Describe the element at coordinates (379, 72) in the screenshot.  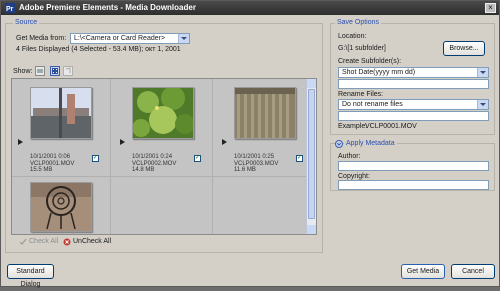
I see `create-subfolders-value: Shot Date(yyyy mm dd)` at that location.